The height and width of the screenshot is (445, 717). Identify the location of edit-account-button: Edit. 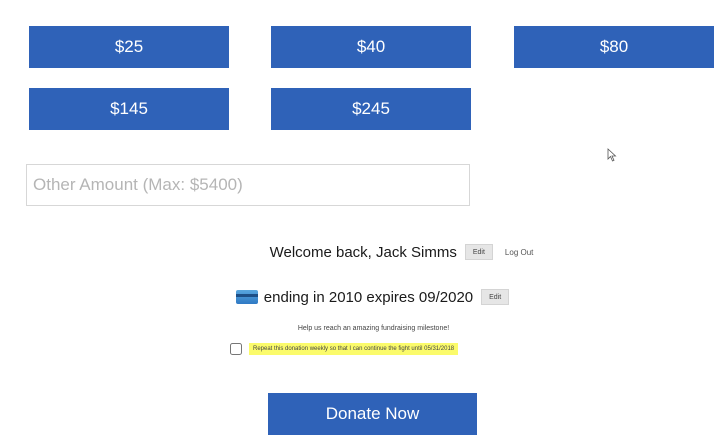
(478, 252).